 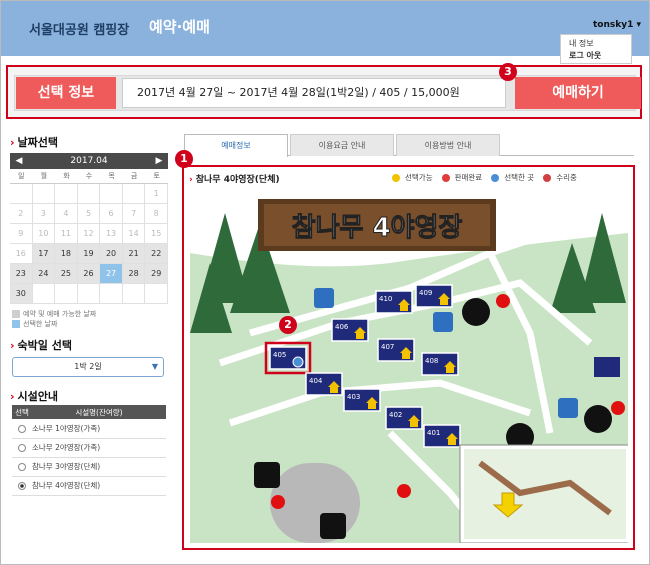 I want to click on campsite: 406, so click(x=350, y=330).